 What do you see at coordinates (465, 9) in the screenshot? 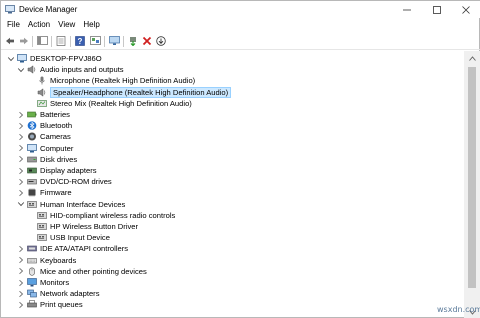
I see `close-button` at bounding box center [465, 9].